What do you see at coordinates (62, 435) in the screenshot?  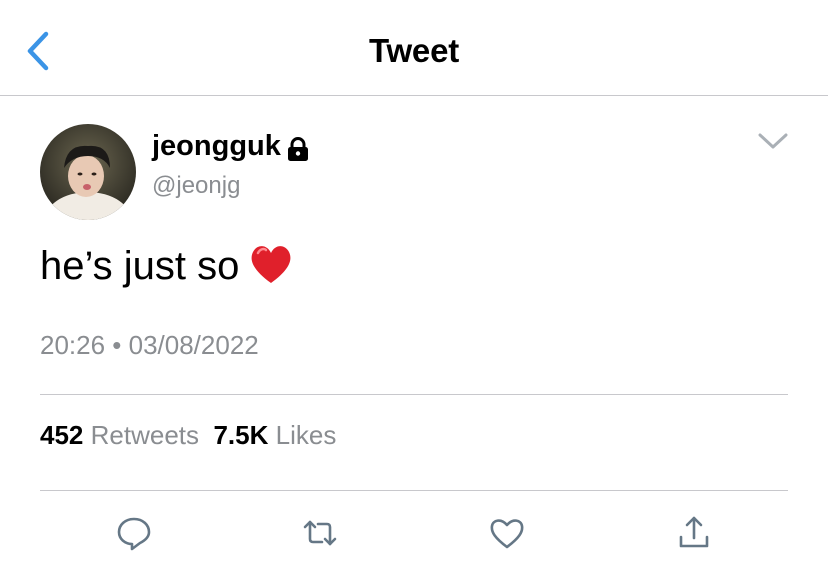 I see `retweet-count: 452` at bounding box center [62, 435].